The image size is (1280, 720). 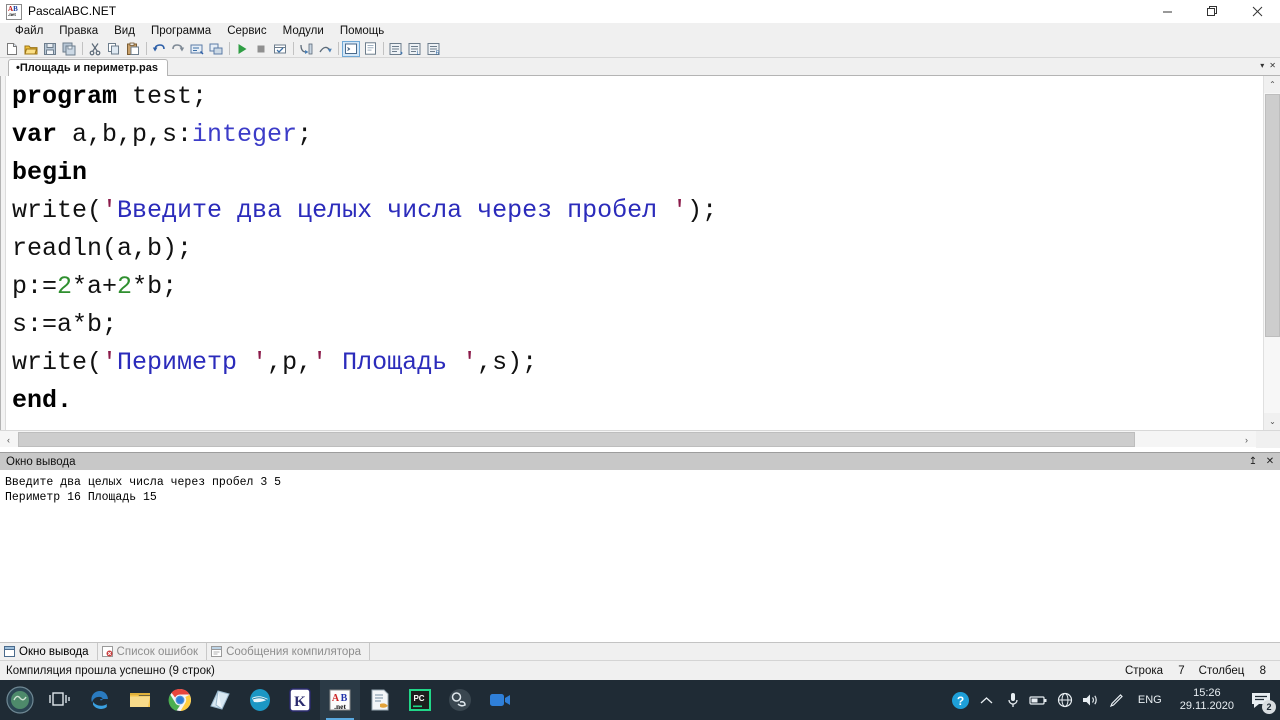 What do you see at coordinates (300, 700) in the screenshot?
I see `kaspersky-icon: K` at bounding box center [300, 700].